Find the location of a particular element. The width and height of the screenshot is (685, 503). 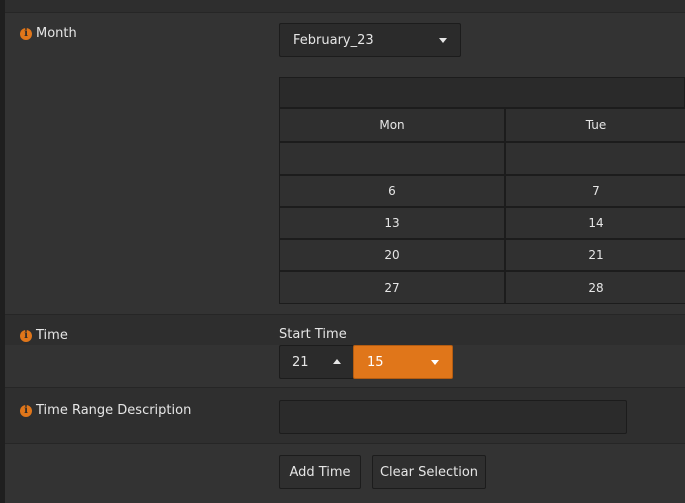

calendar-day: 14 is located at coordinates (595, 224).